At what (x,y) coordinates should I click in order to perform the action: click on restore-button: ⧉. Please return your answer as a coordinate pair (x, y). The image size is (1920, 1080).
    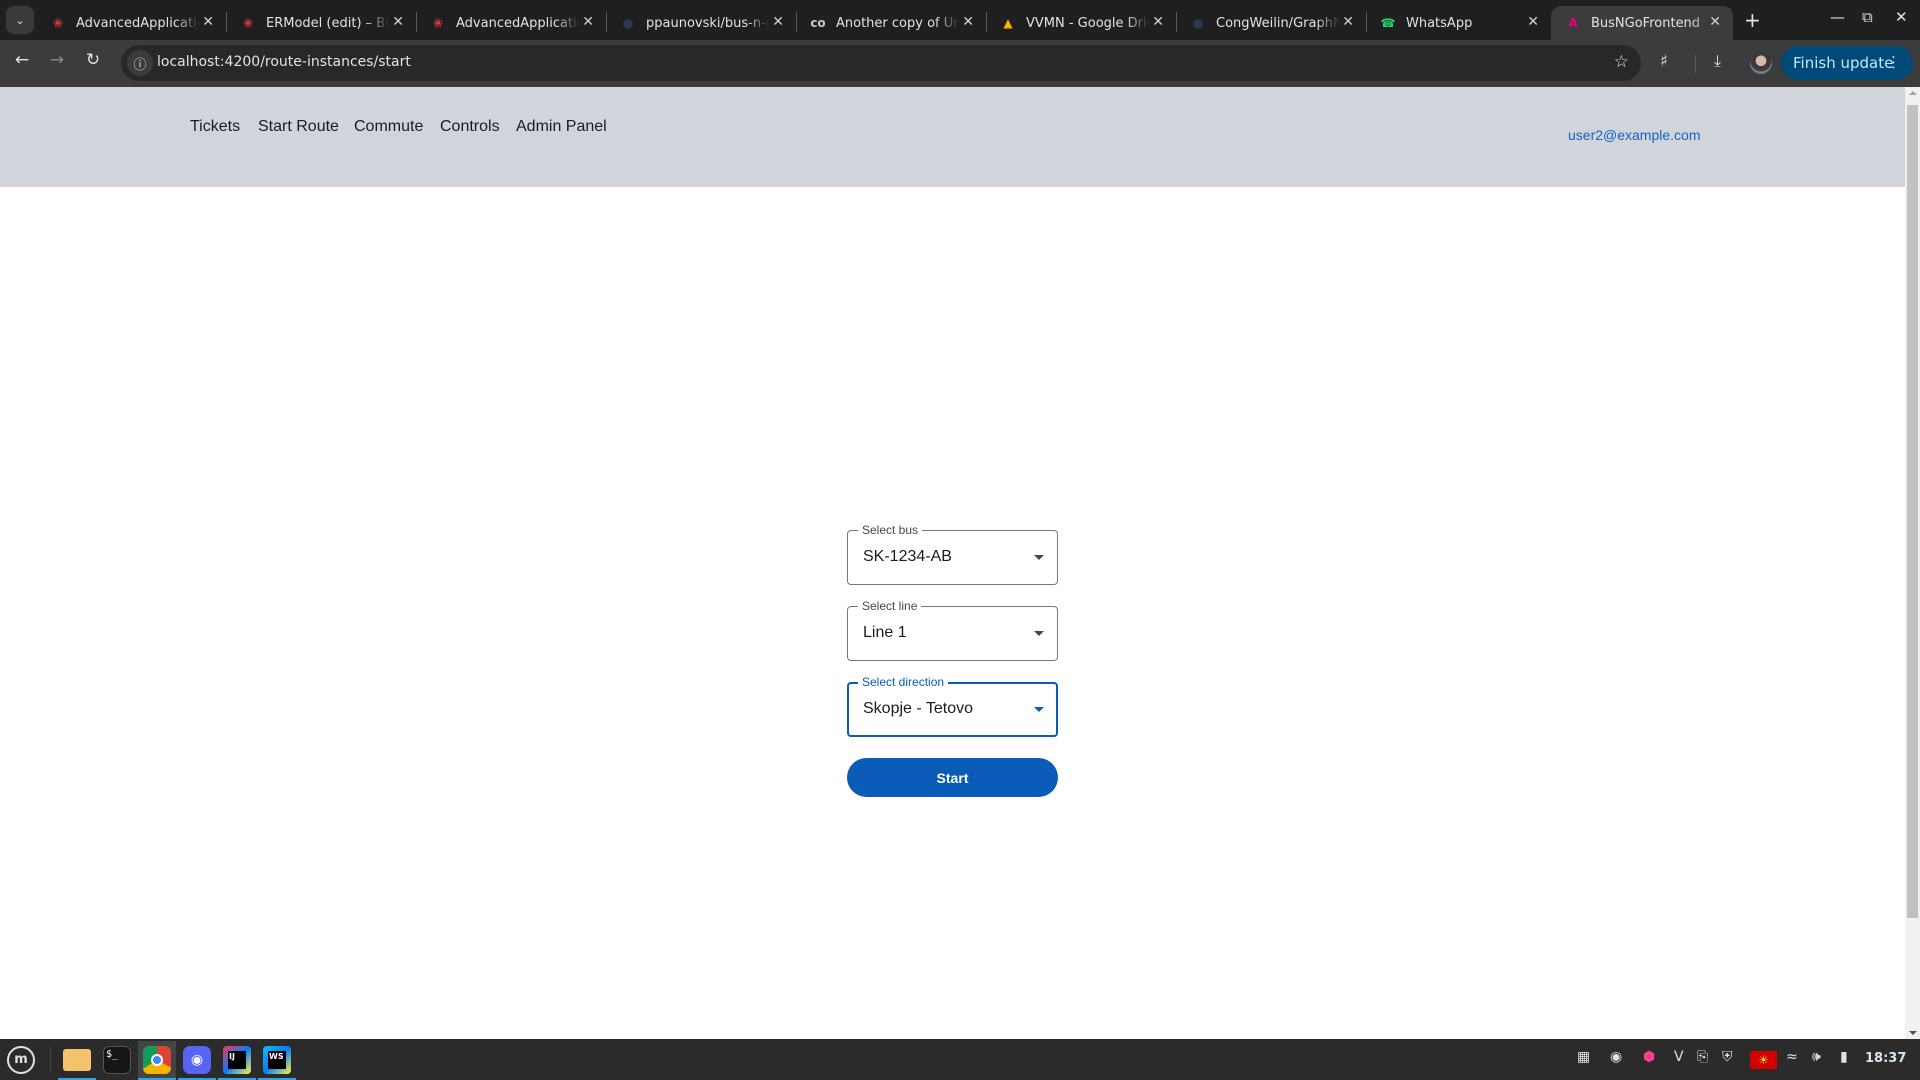
    Looking at the image, I should click on (1867, 17).